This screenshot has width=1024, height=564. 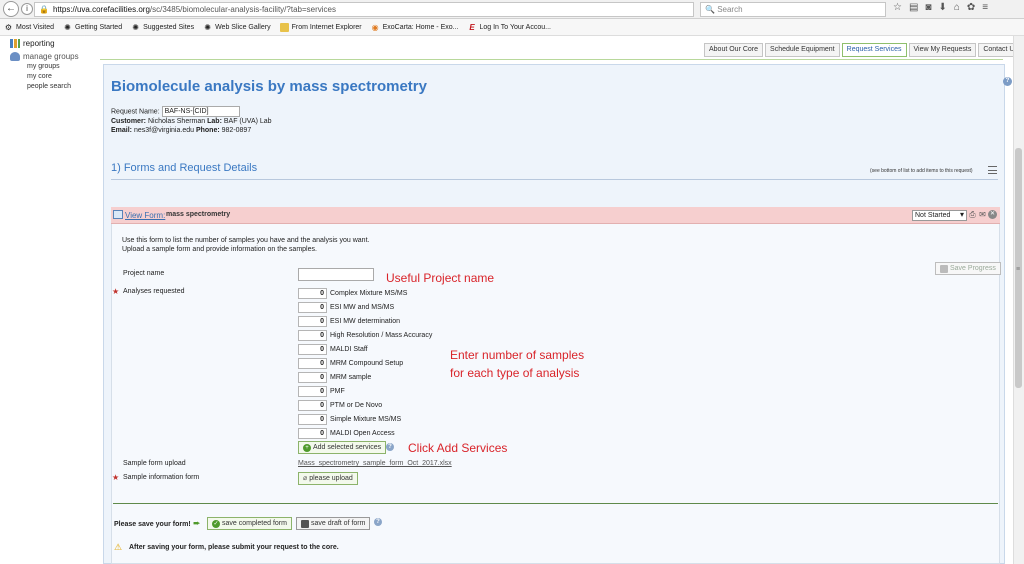 What do you see at coordinates (305, 523) in the screenshot?
I see `disk-icon` at bounding box center [305, 523].